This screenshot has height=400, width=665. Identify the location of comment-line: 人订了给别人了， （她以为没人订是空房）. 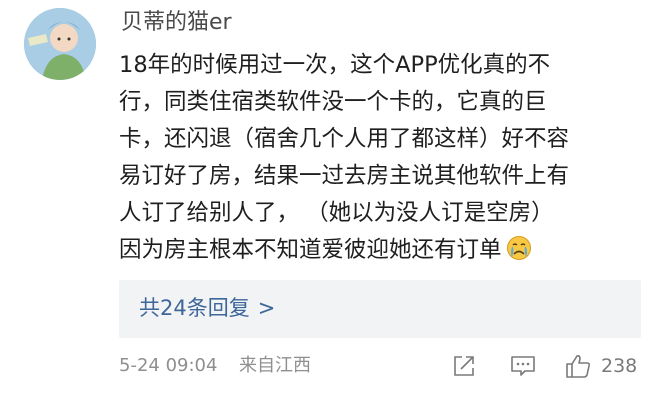
(336, 213).